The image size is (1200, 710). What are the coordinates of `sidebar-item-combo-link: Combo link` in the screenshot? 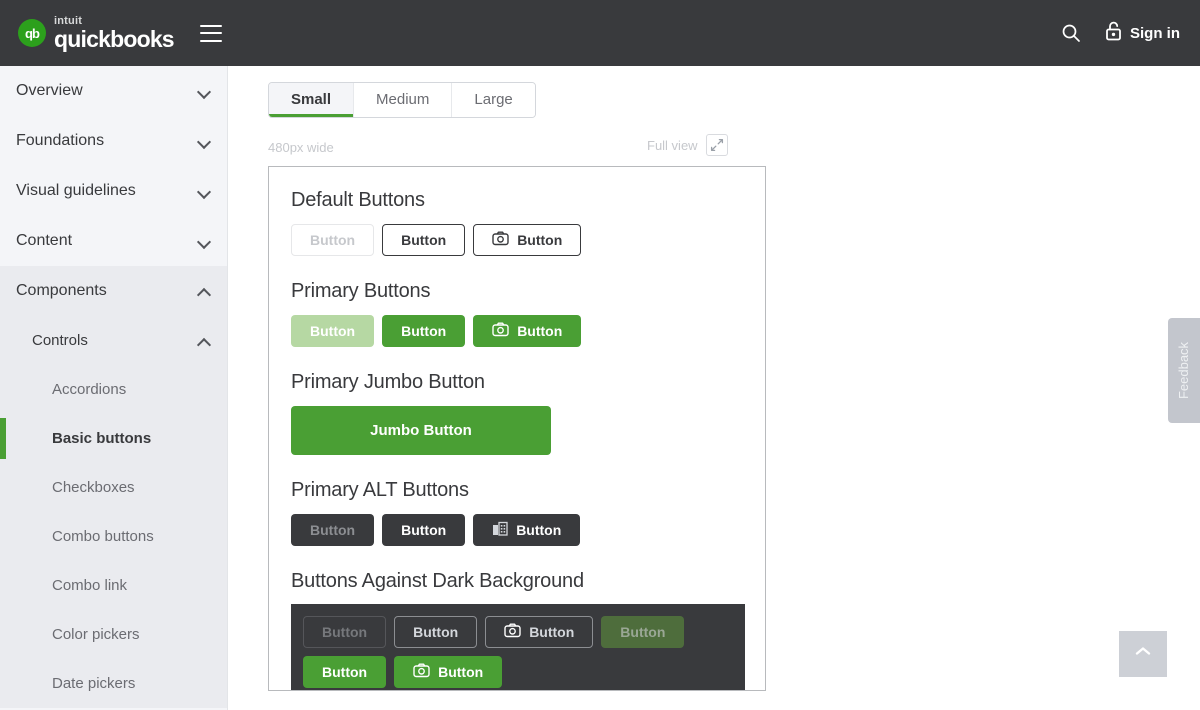 It's located at (113, 585).